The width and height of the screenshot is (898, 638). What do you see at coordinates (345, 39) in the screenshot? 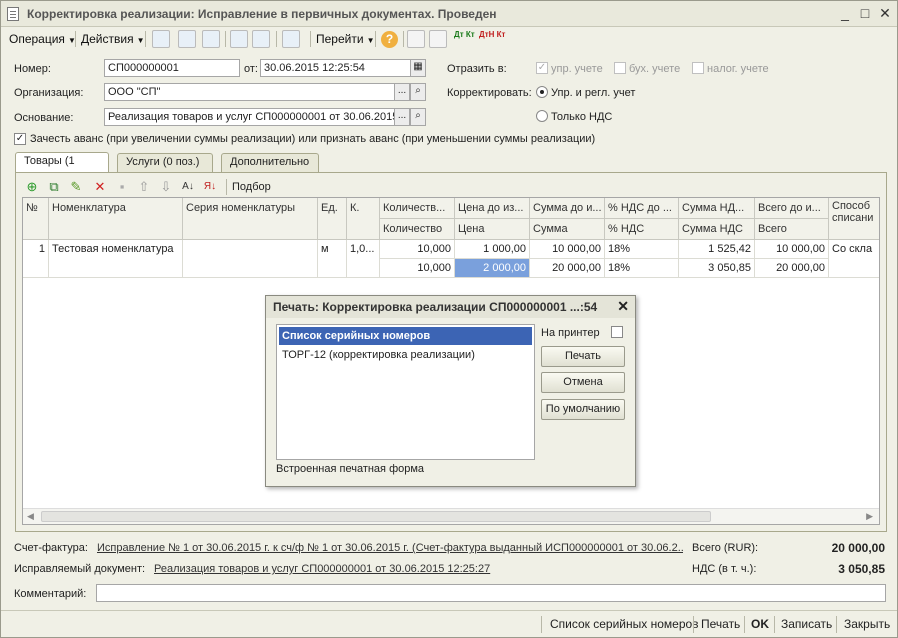
I see `goto-menu: Перейти ▼` at bounding box center [345, 39].